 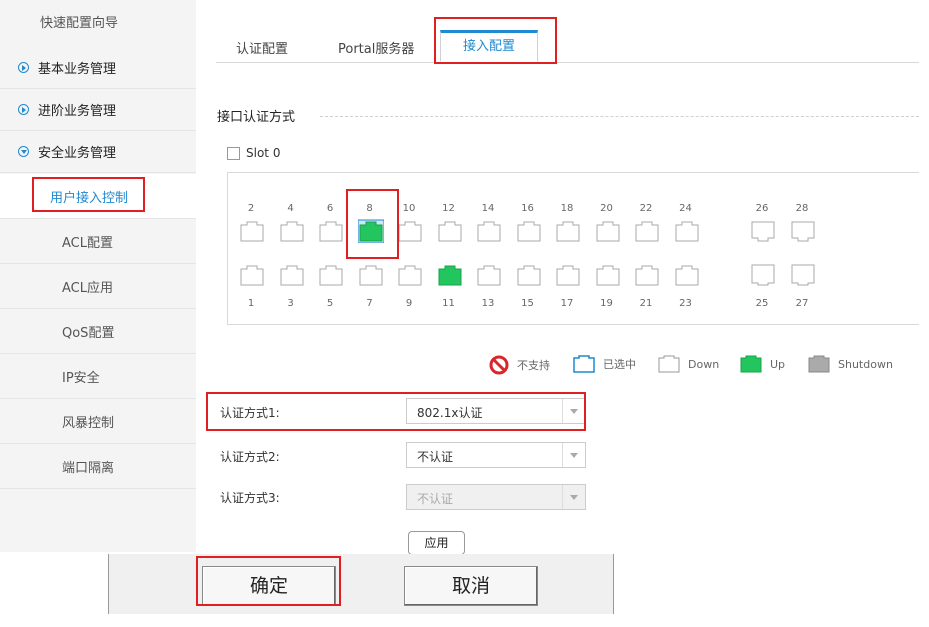 What do you see at coordinates (584, 364) in the screenshot?
I see `port-selected-icon` at bounding box center [584, 364].